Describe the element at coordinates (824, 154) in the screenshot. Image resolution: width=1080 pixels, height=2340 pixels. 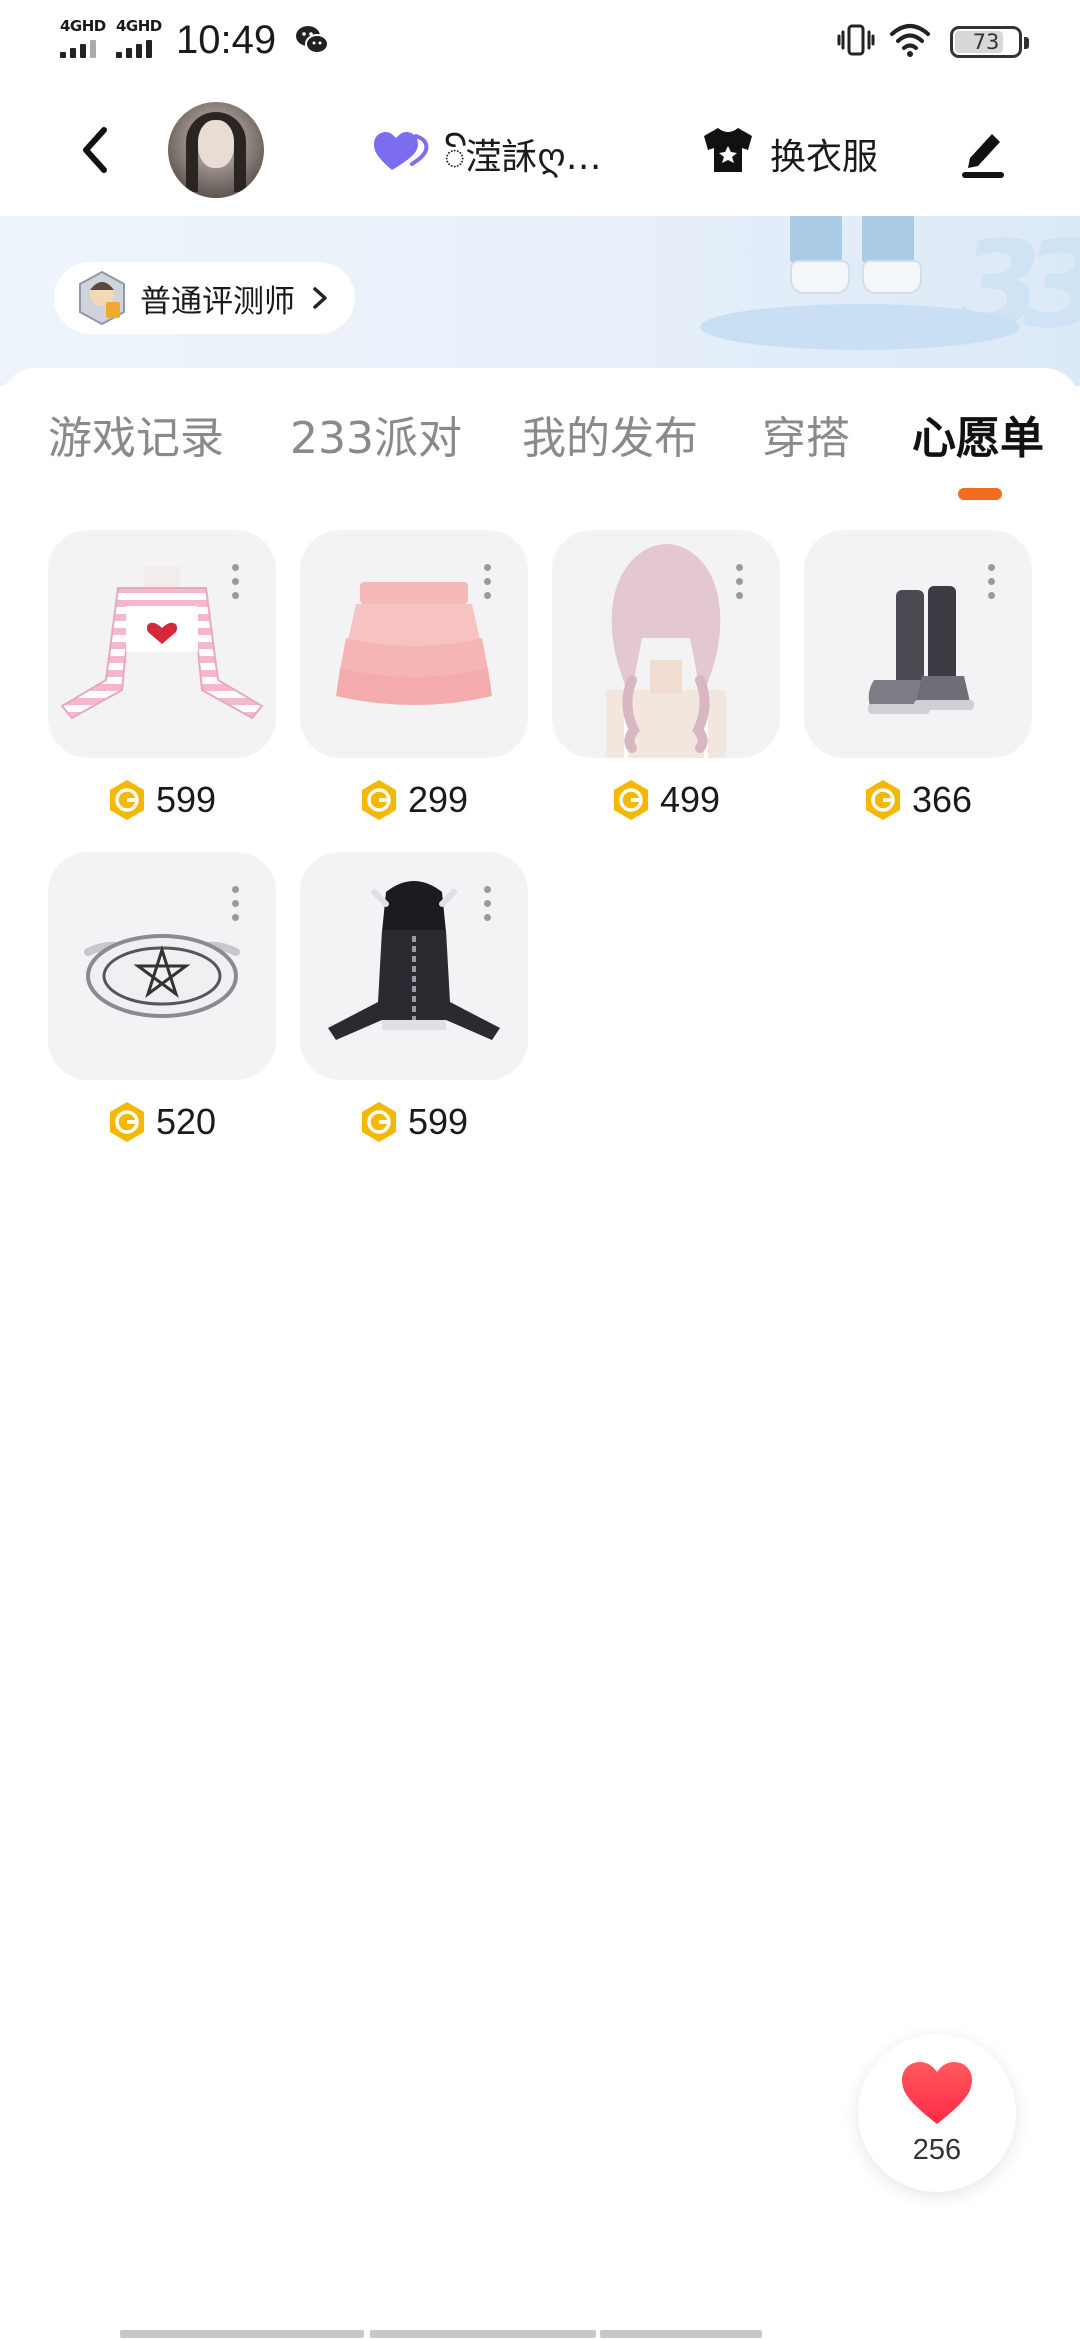
I see `dress-up-button: 换衣服` at that location.